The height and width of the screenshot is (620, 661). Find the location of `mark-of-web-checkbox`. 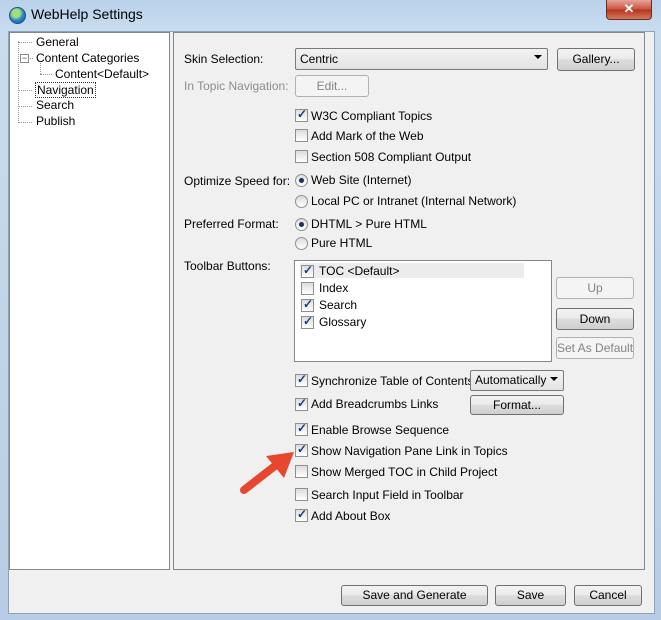

mark-of-web-checkbox is located at coordinates (301, 135).